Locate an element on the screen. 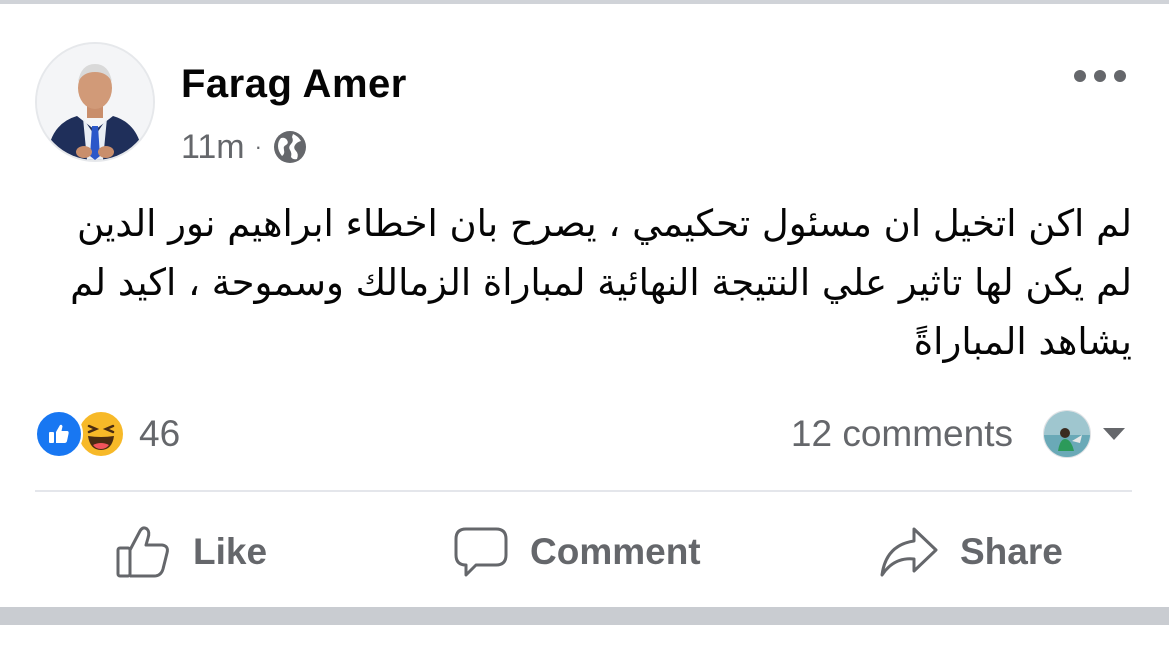 The height and width of the screenshot is (648, 1169). more-options-button is located at coordinates (1100, 76).